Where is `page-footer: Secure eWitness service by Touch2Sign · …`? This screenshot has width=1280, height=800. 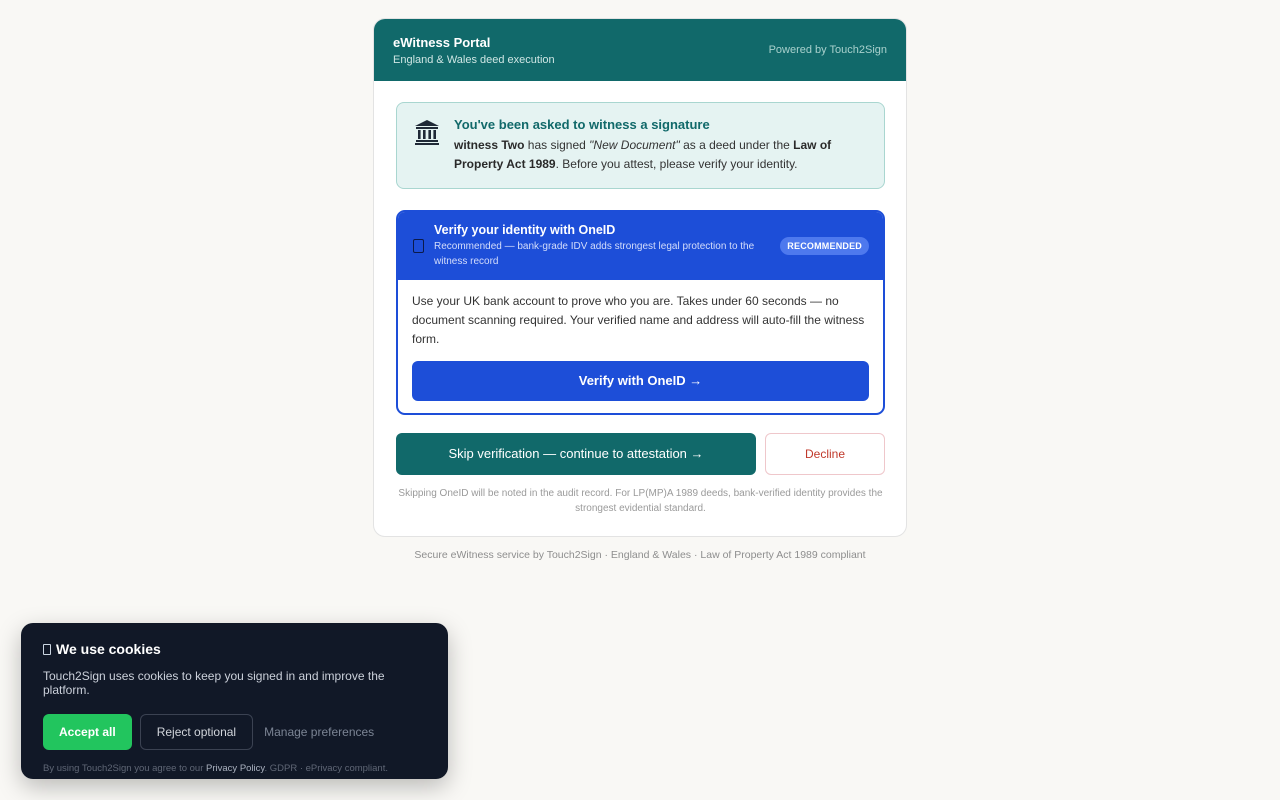
page-footer: Secure eWitness service by Touch2Sign · … is located at coordinates (640, 555).